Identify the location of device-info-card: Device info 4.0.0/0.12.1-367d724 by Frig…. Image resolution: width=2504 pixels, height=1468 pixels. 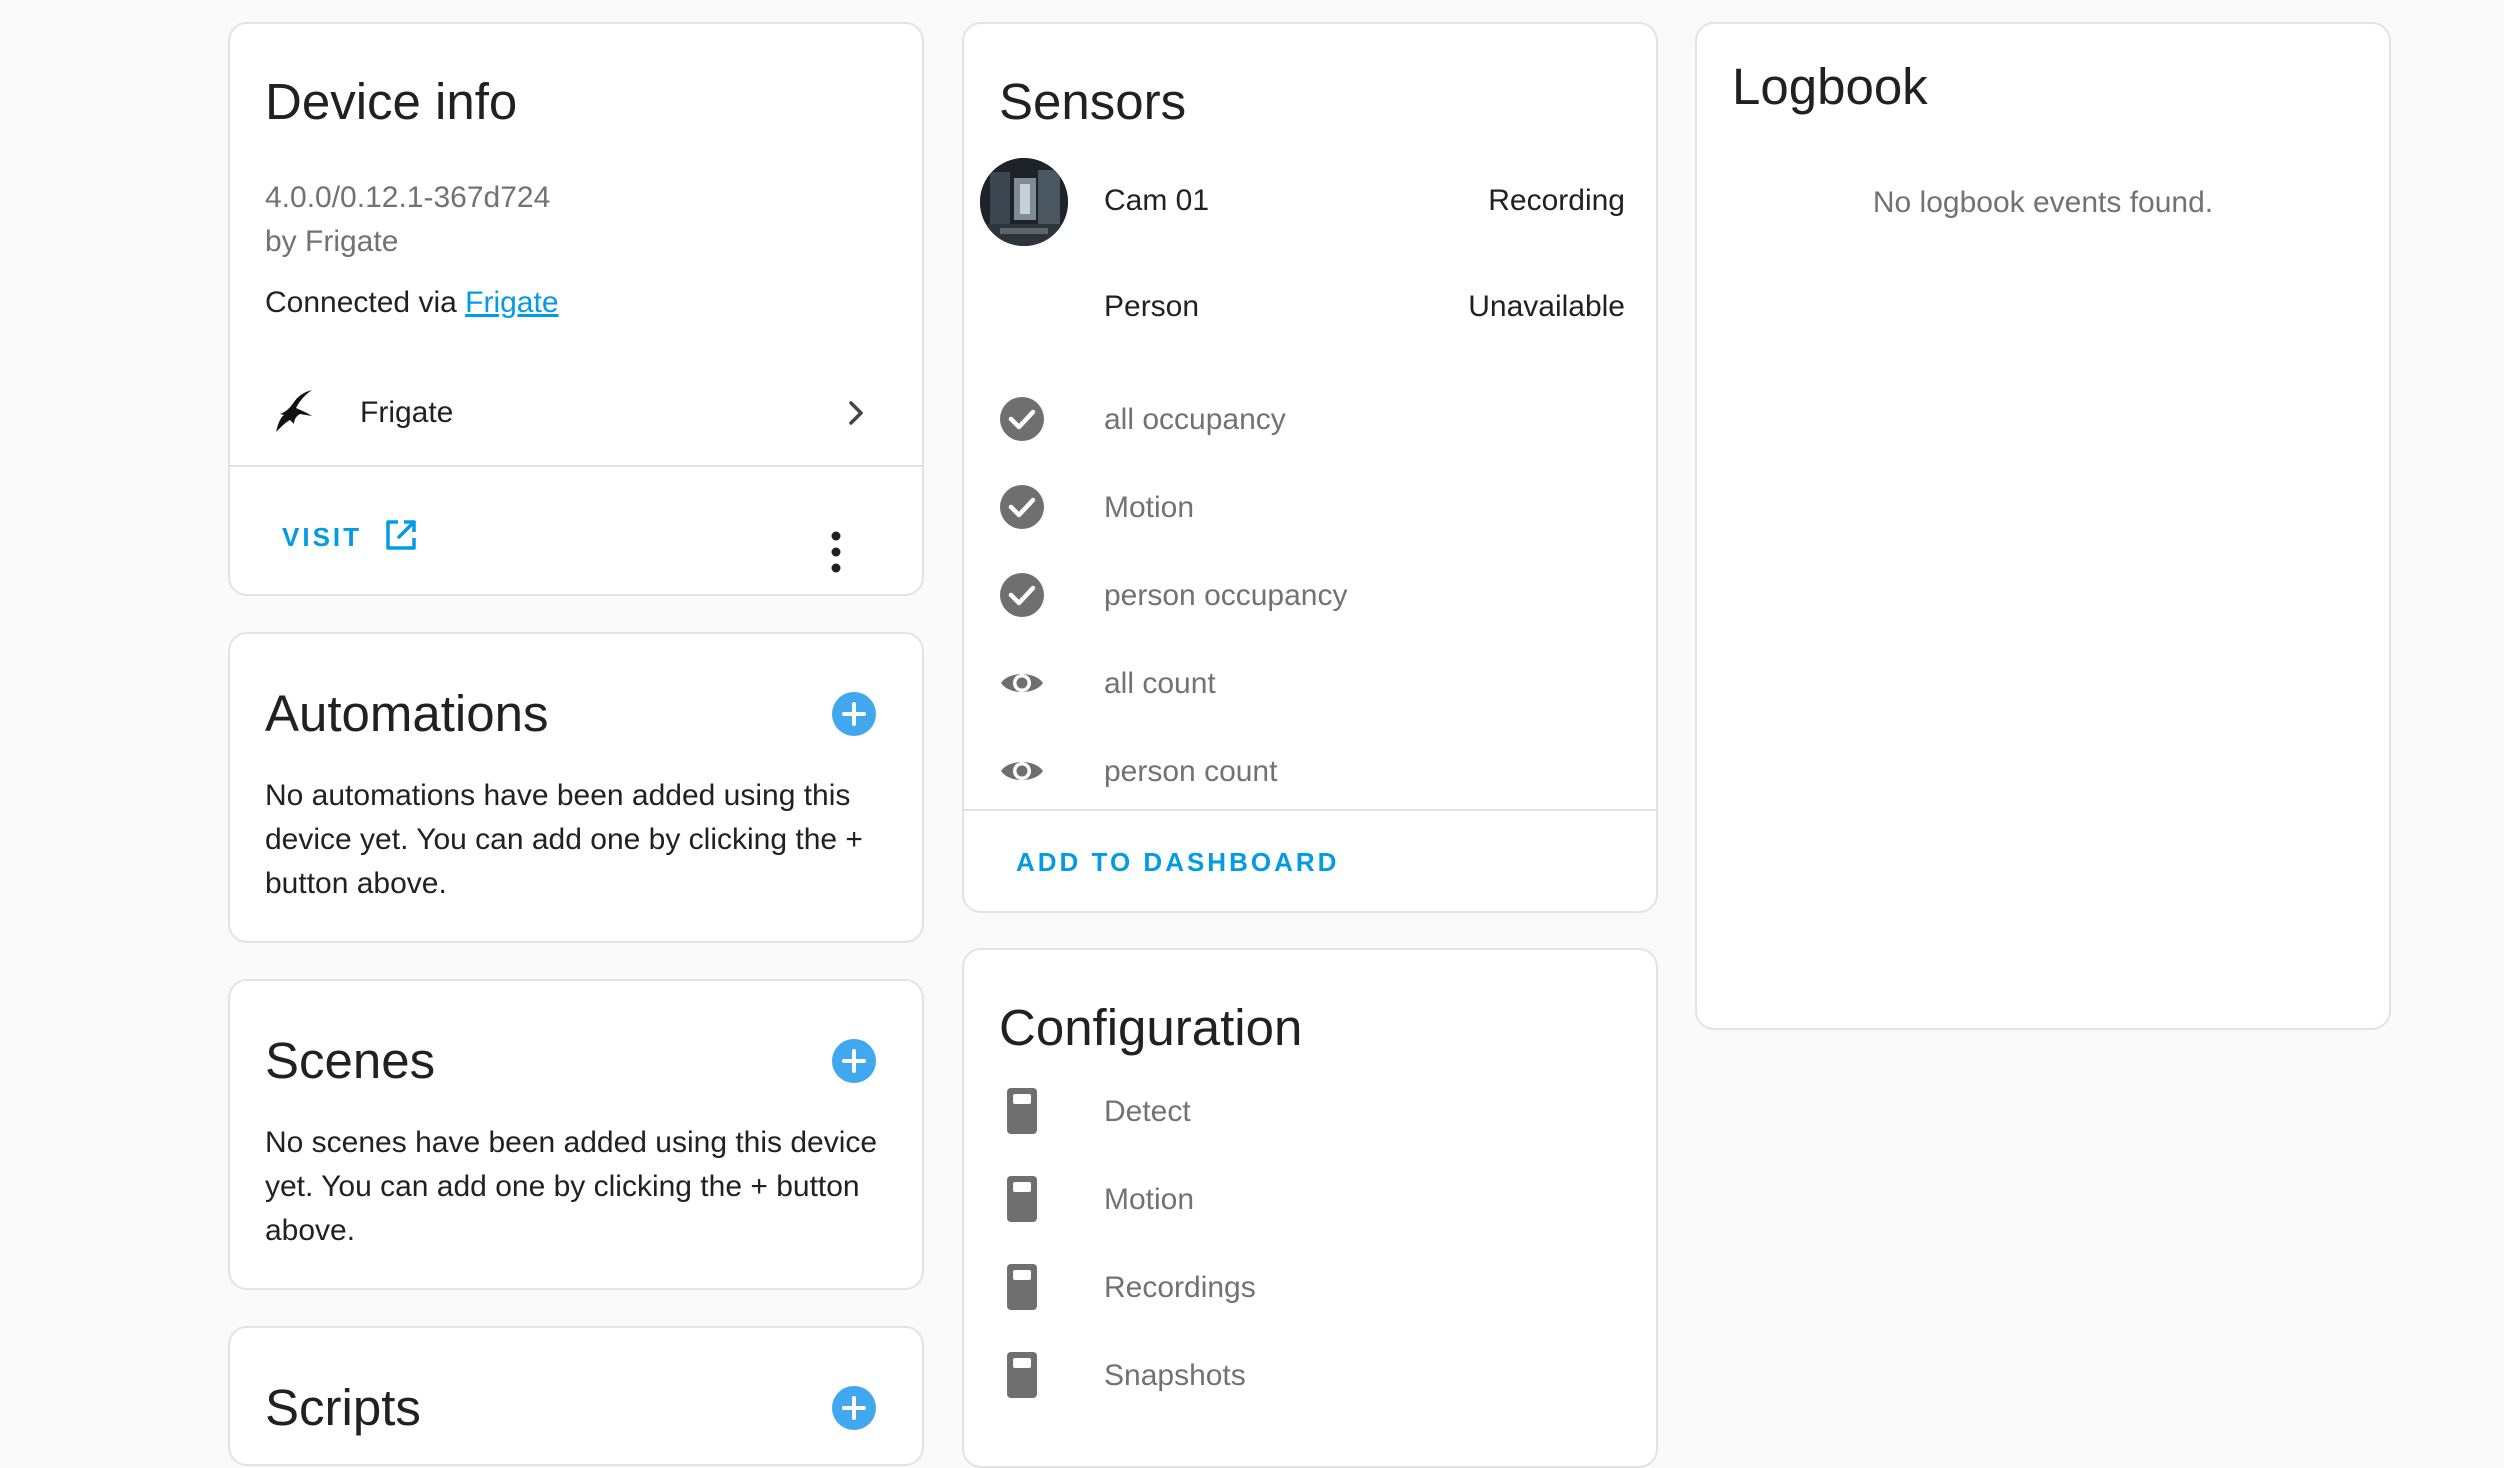
(576, 309).